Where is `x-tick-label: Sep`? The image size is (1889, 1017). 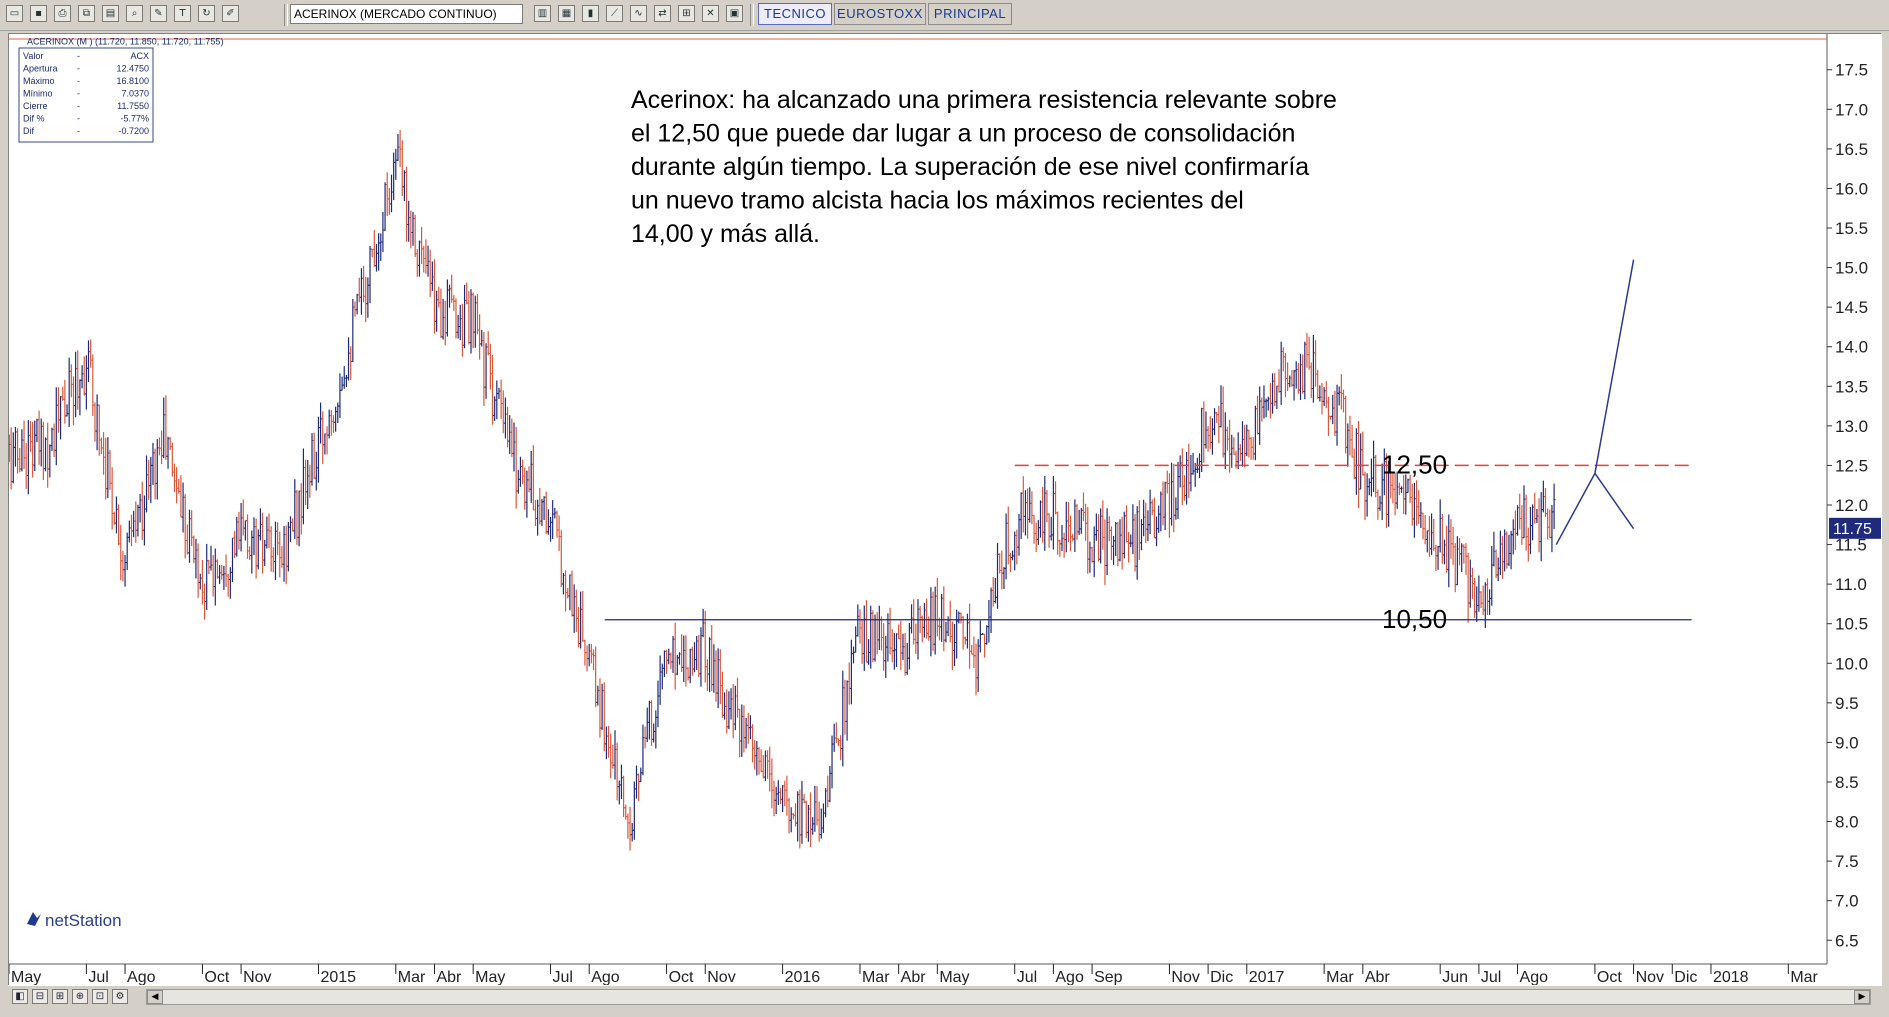
x-tick-label: Sep is located at coordinates (1108, 977).